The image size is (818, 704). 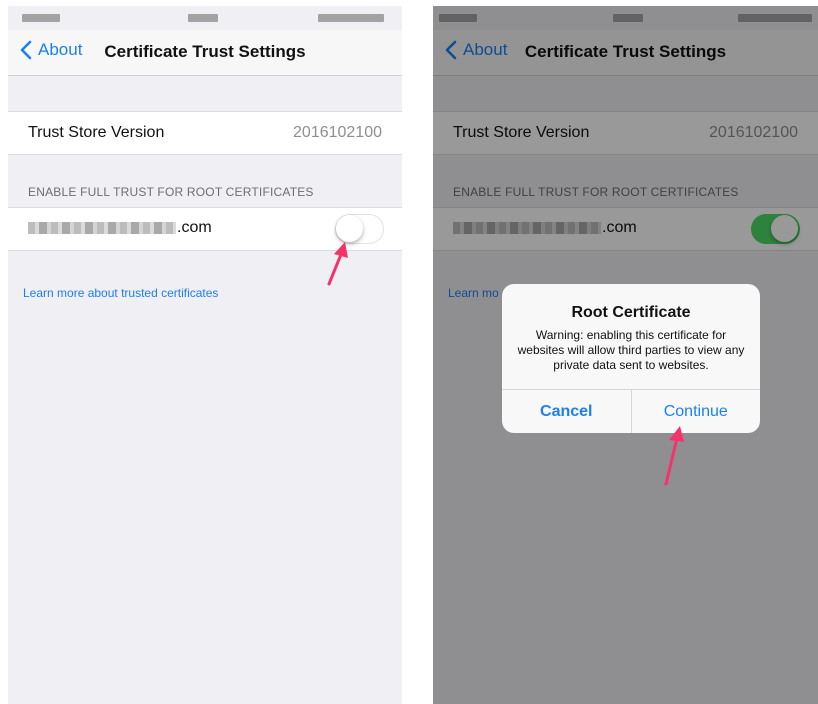 What do you see at coordinates (337, 132) in the screenshot?
I see `trust-store-value: 2016102100` at bounding box center [337, 132].